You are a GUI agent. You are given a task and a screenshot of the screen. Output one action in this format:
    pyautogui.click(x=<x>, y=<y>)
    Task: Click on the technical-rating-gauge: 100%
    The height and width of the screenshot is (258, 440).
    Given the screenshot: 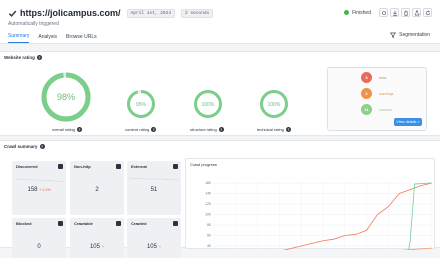 What is the action you would take?
    pyautogui.click(x=274, y=104)
    